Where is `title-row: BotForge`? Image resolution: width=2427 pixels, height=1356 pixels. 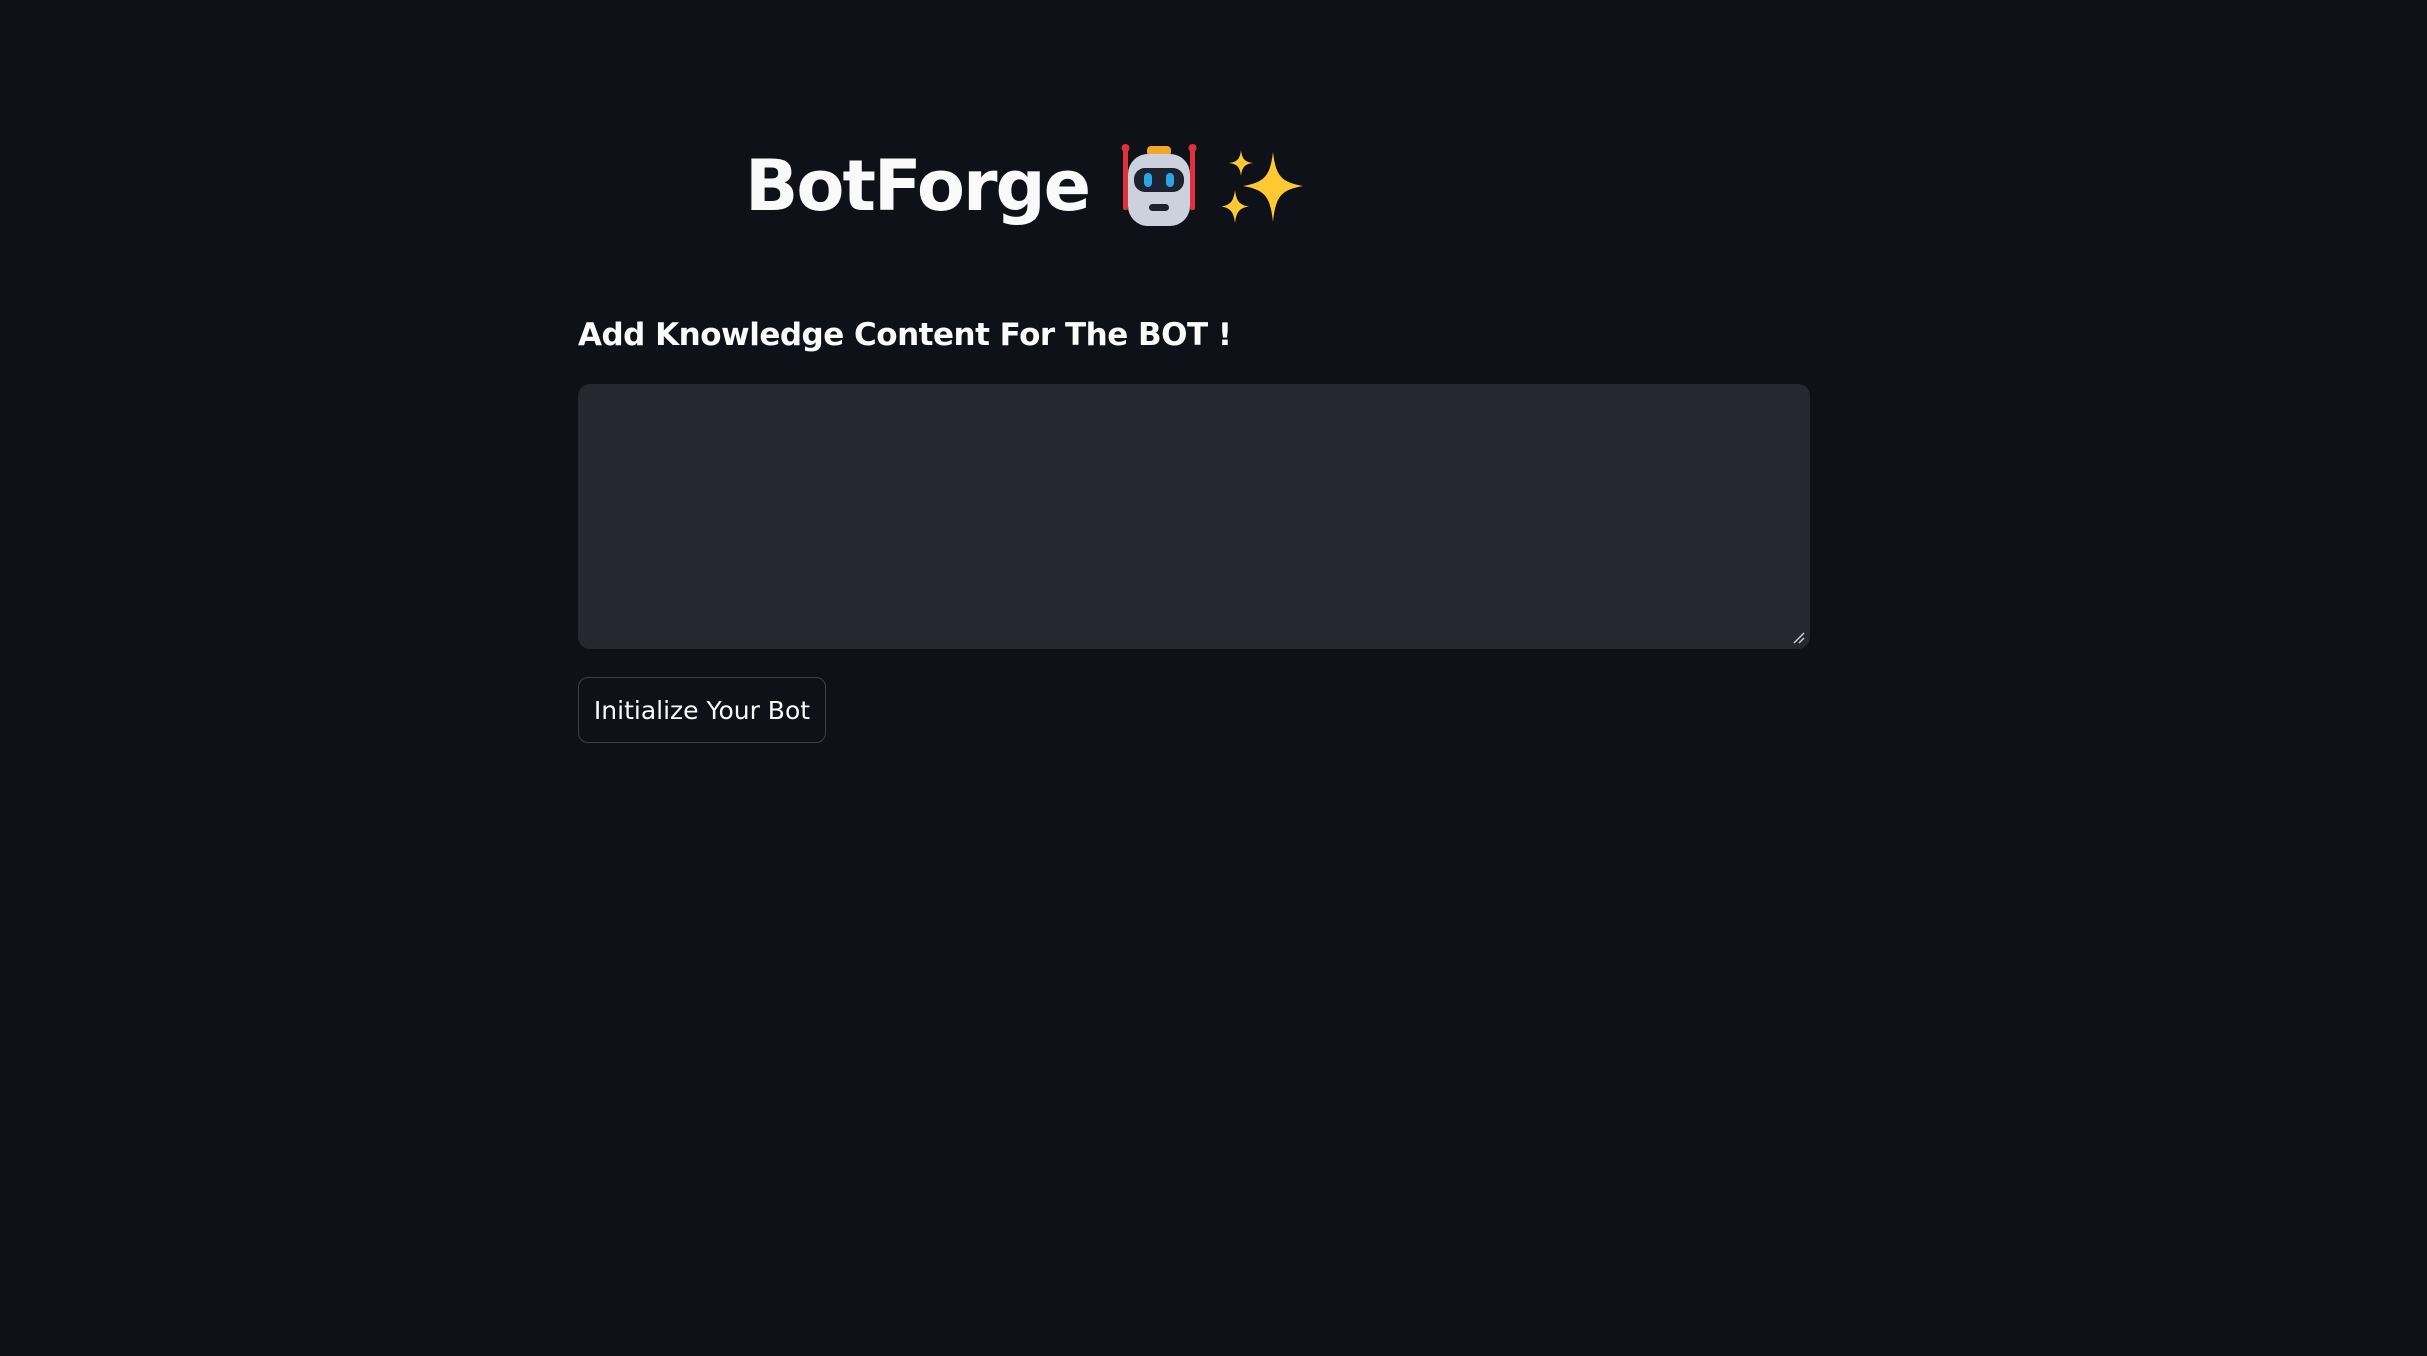 title-row: BotForge is located at coordinates (1025, 186).